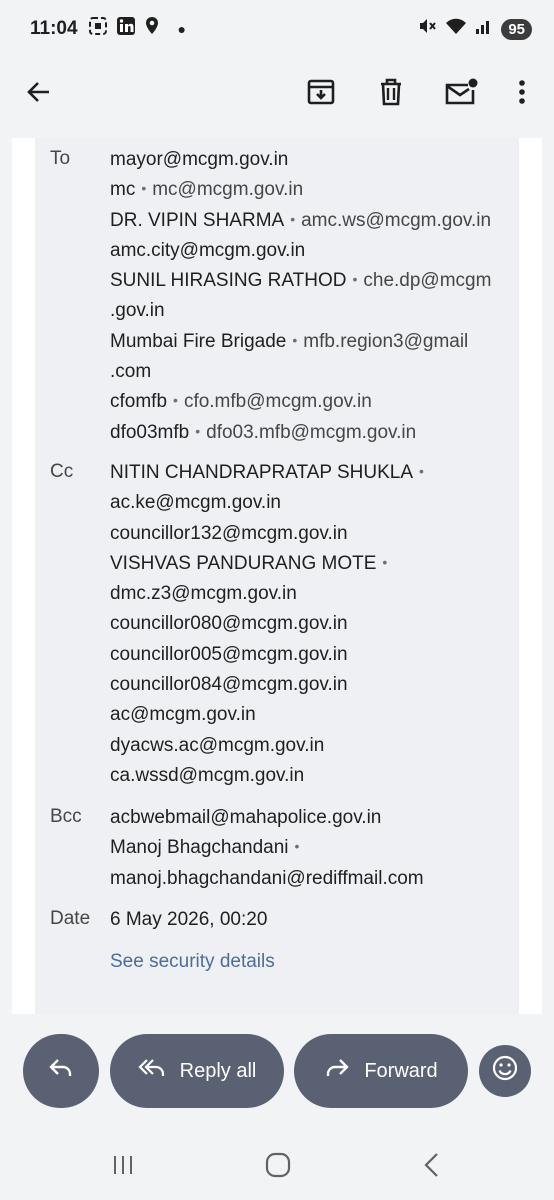 This screenshot has height=1200, width=554. Describe the element at coordinates (199, 159) in the screenshot. I see `recipient-email: mayor@mcgm.gov.in` at that location.